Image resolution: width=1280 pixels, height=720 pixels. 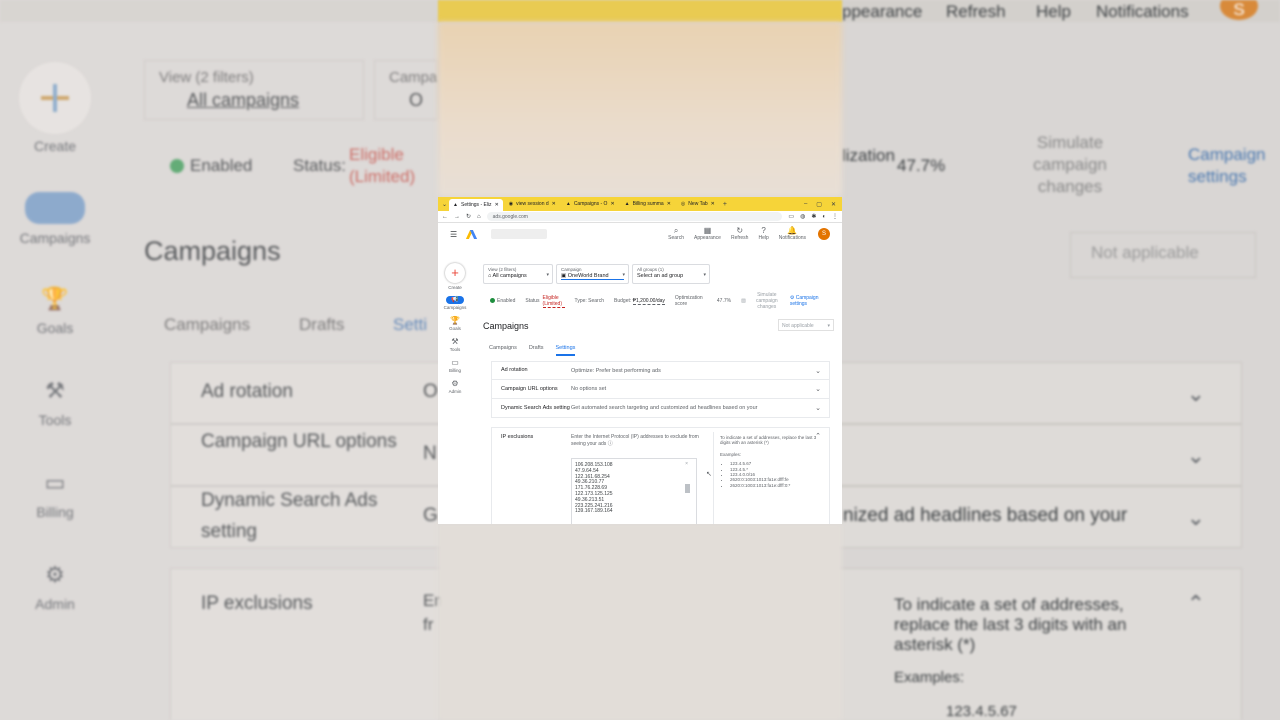 I want to click on side-label: Campaigns, so click(x=455, y=307).